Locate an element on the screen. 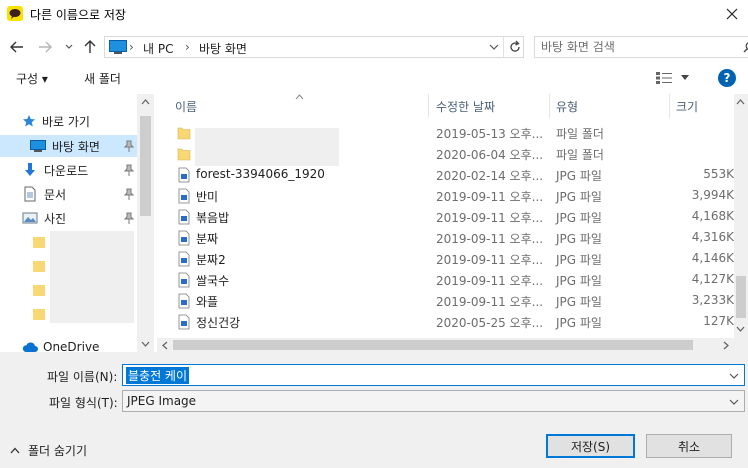  table-row: 볶음밥 2019-09-11 오후... JPG 파일 4,168K is located at coordinates (445, 216).